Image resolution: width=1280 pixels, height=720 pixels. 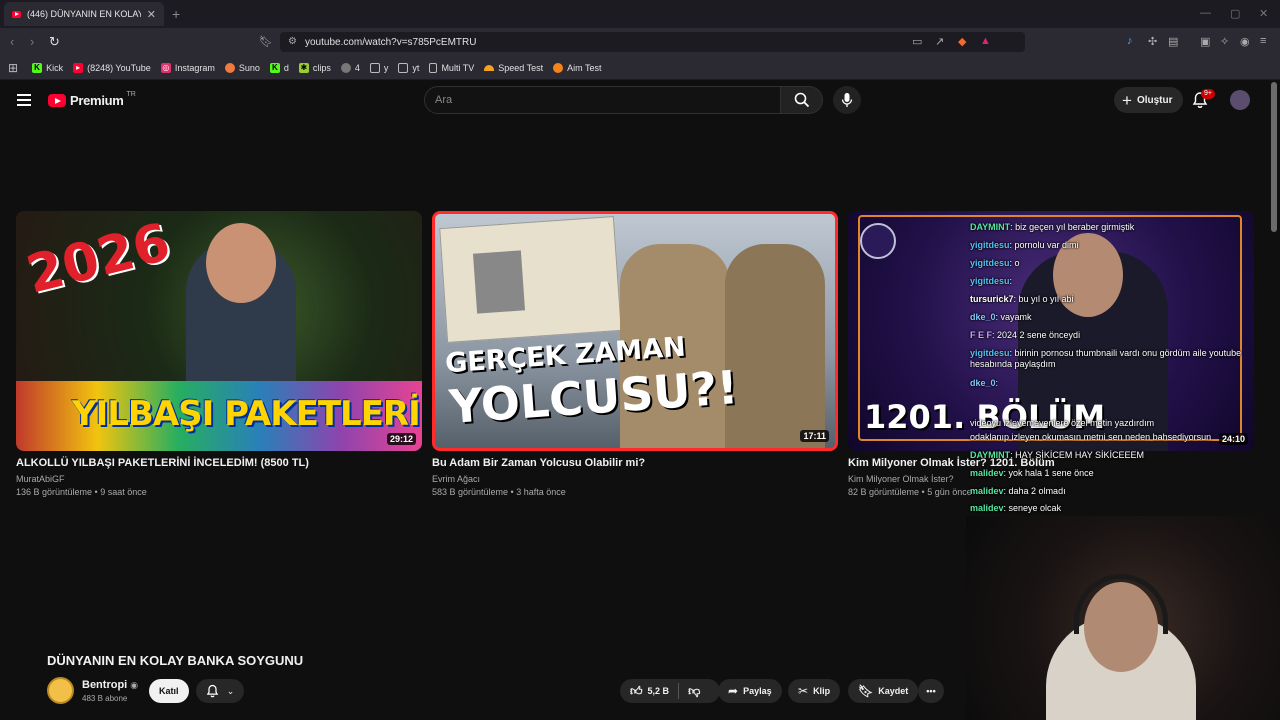 I want to click on like-icon: 👍︎, so click(x=636, y=691).